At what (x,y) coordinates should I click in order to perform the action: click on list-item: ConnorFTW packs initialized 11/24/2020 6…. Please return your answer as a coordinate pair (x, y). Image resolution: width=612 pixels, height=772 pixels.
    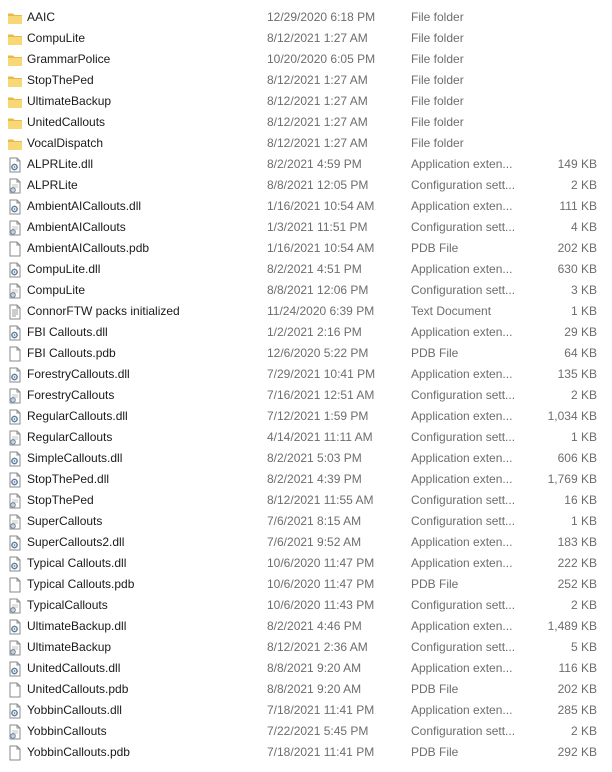
    Looking at the image, I should click on (306, 311).